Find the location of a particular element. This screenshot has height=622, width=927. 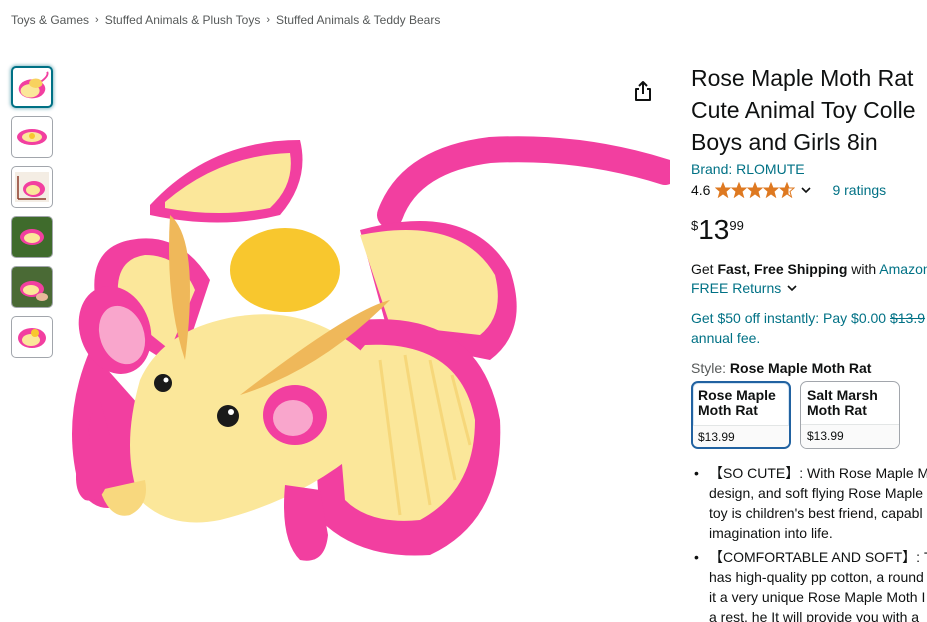

shipping-info: Get Fast, Free Shipping with Amazon is located at coordinates (809, 269).